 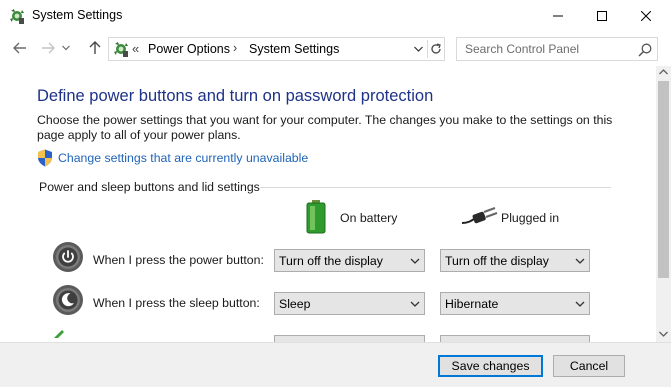 I want to click on vertical-scrollbar, so click(x=663, y=204).